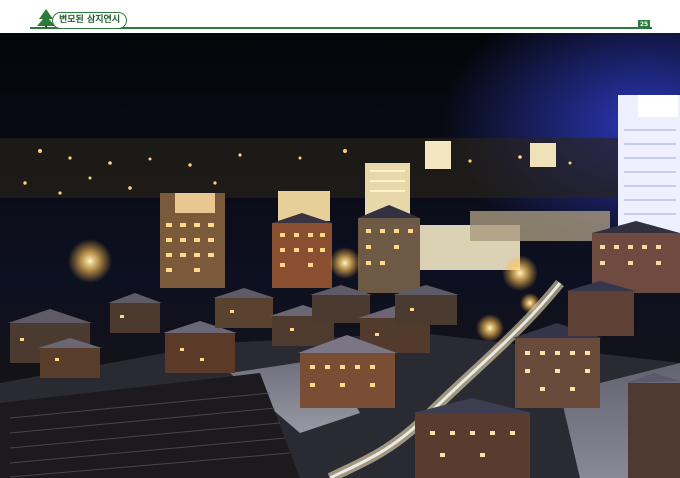 The width and height of the screenshot is (680, 478). I want to click on section-title: 변모된 삼지연시, so click(90, 20).